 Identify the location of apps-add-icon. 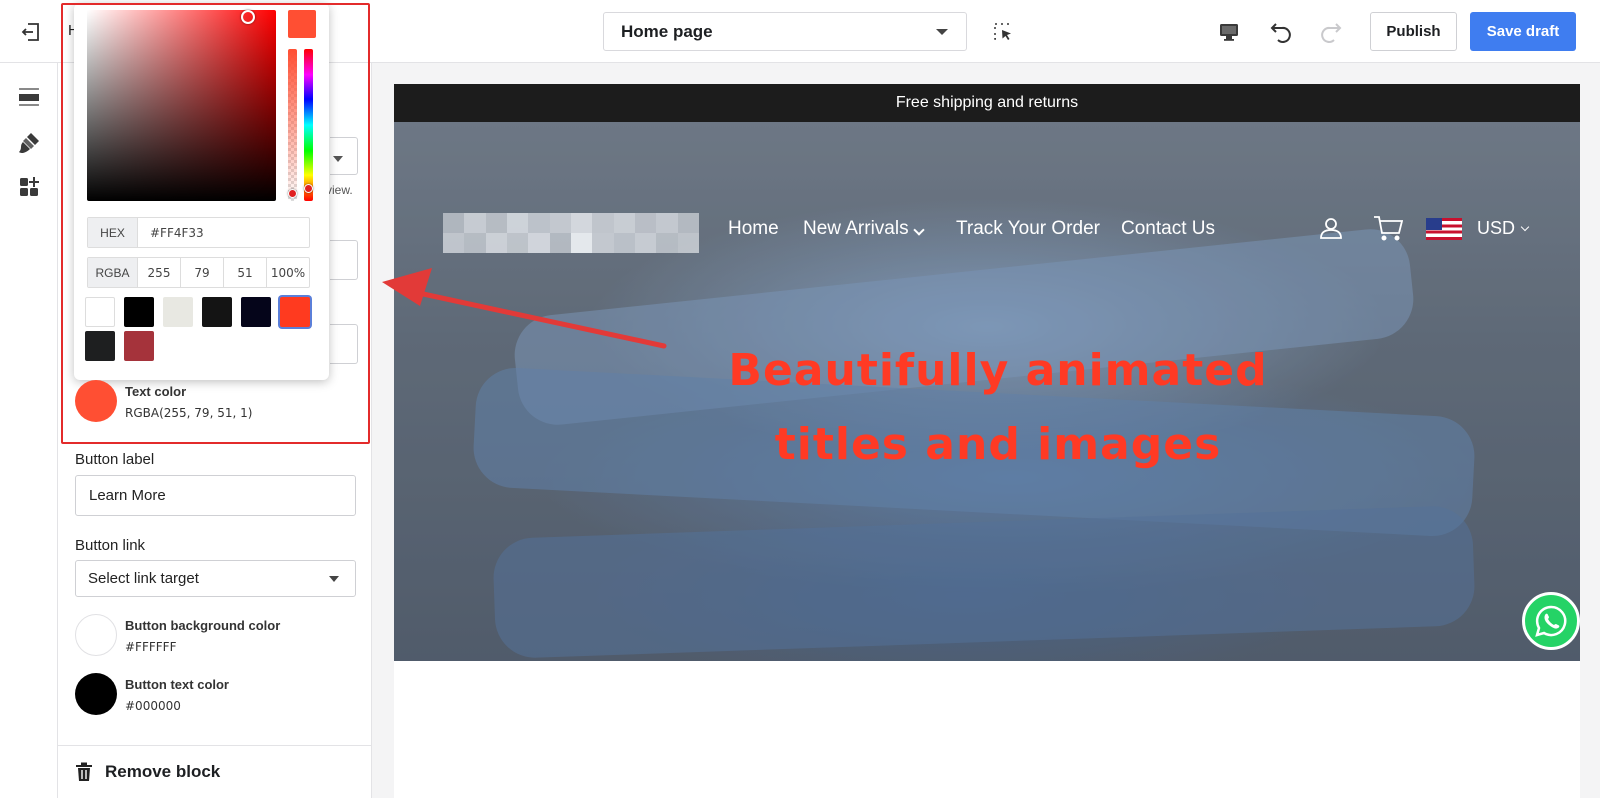
(29, 186).